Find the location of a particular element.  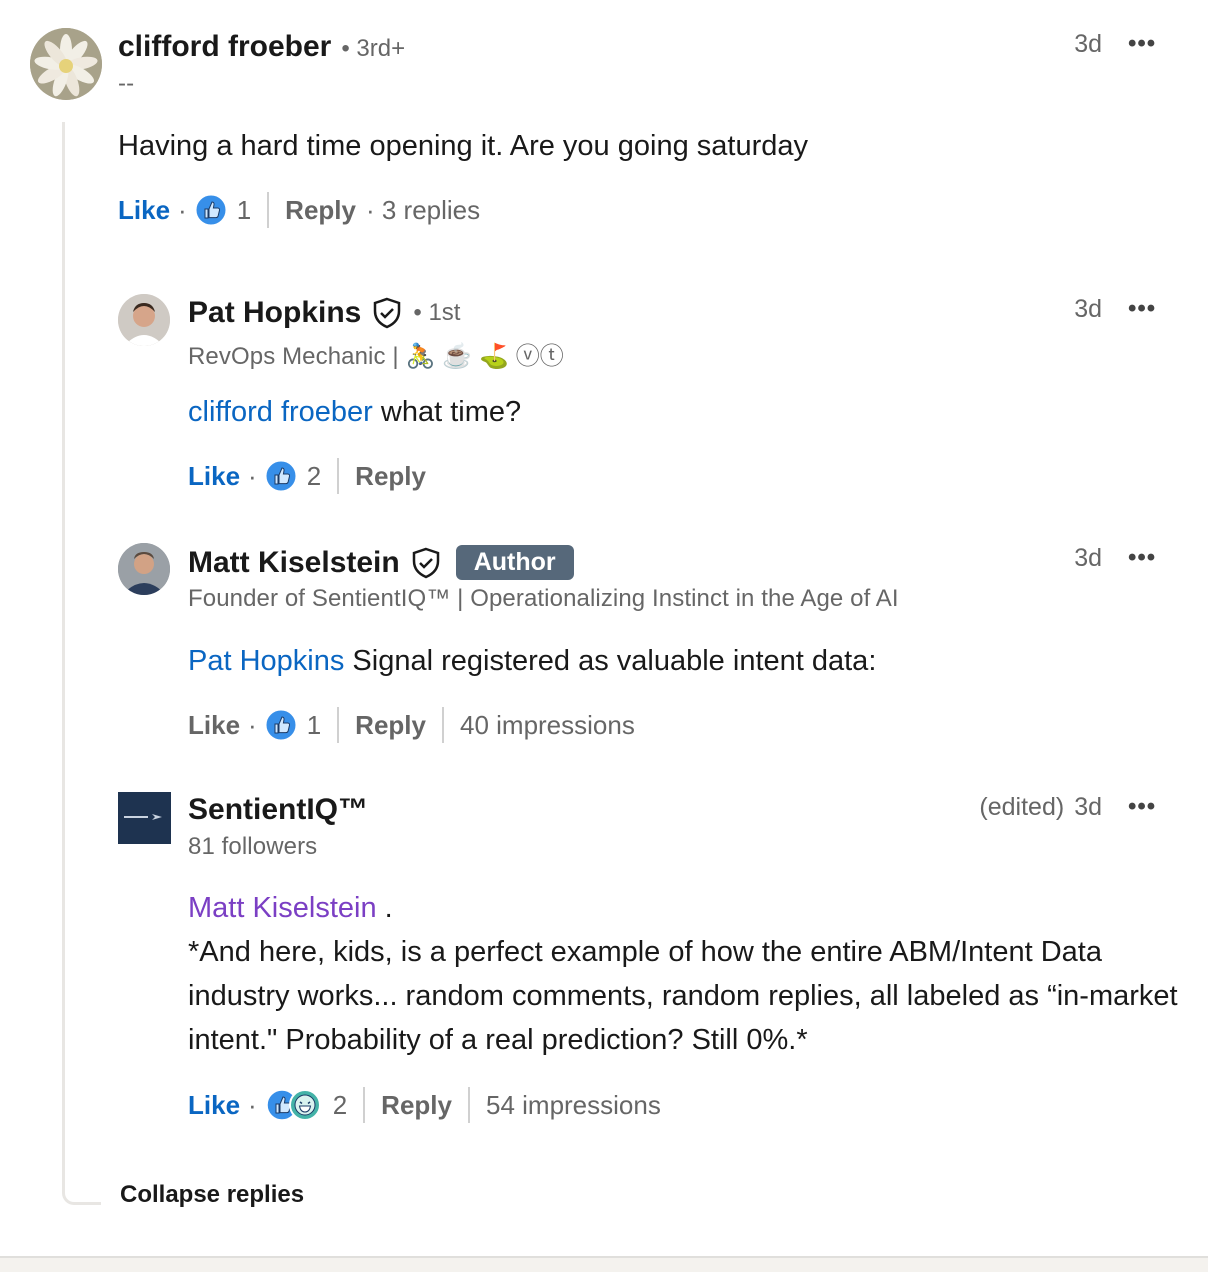

avatar-clifford-froeber is located at coordinates (66, 64).